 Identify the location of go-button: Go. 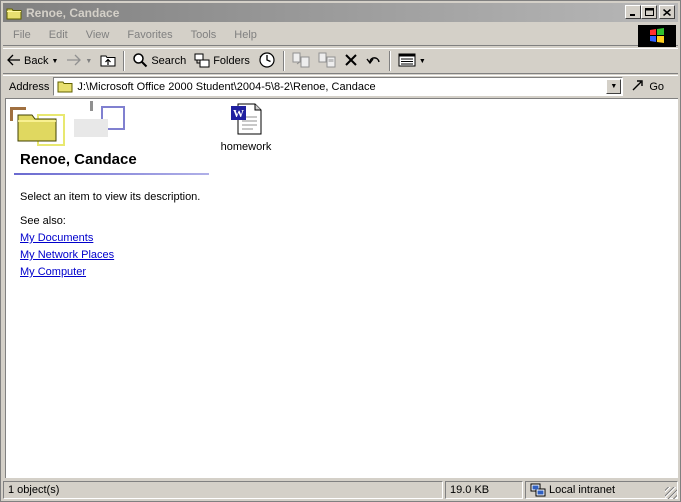
(647, 86).